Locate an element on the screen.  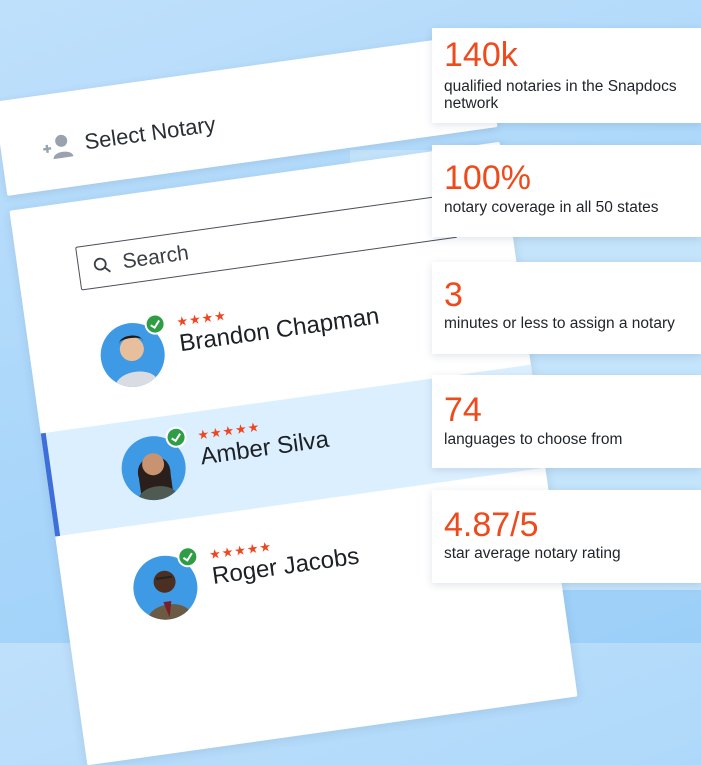
stat-label: notary coverage in all 50 states is located at coordinates (551, 207).